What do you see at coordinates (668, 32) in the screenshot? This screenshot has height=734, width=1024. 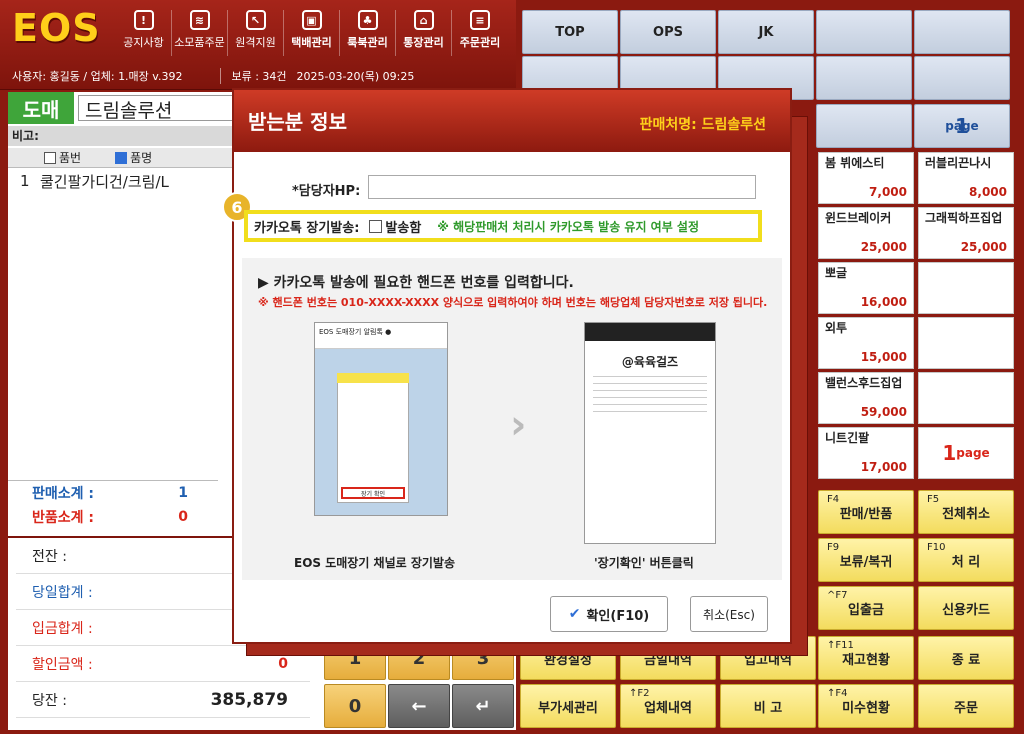 I see `category-ops: OPS` at bounding box center [668, 32].